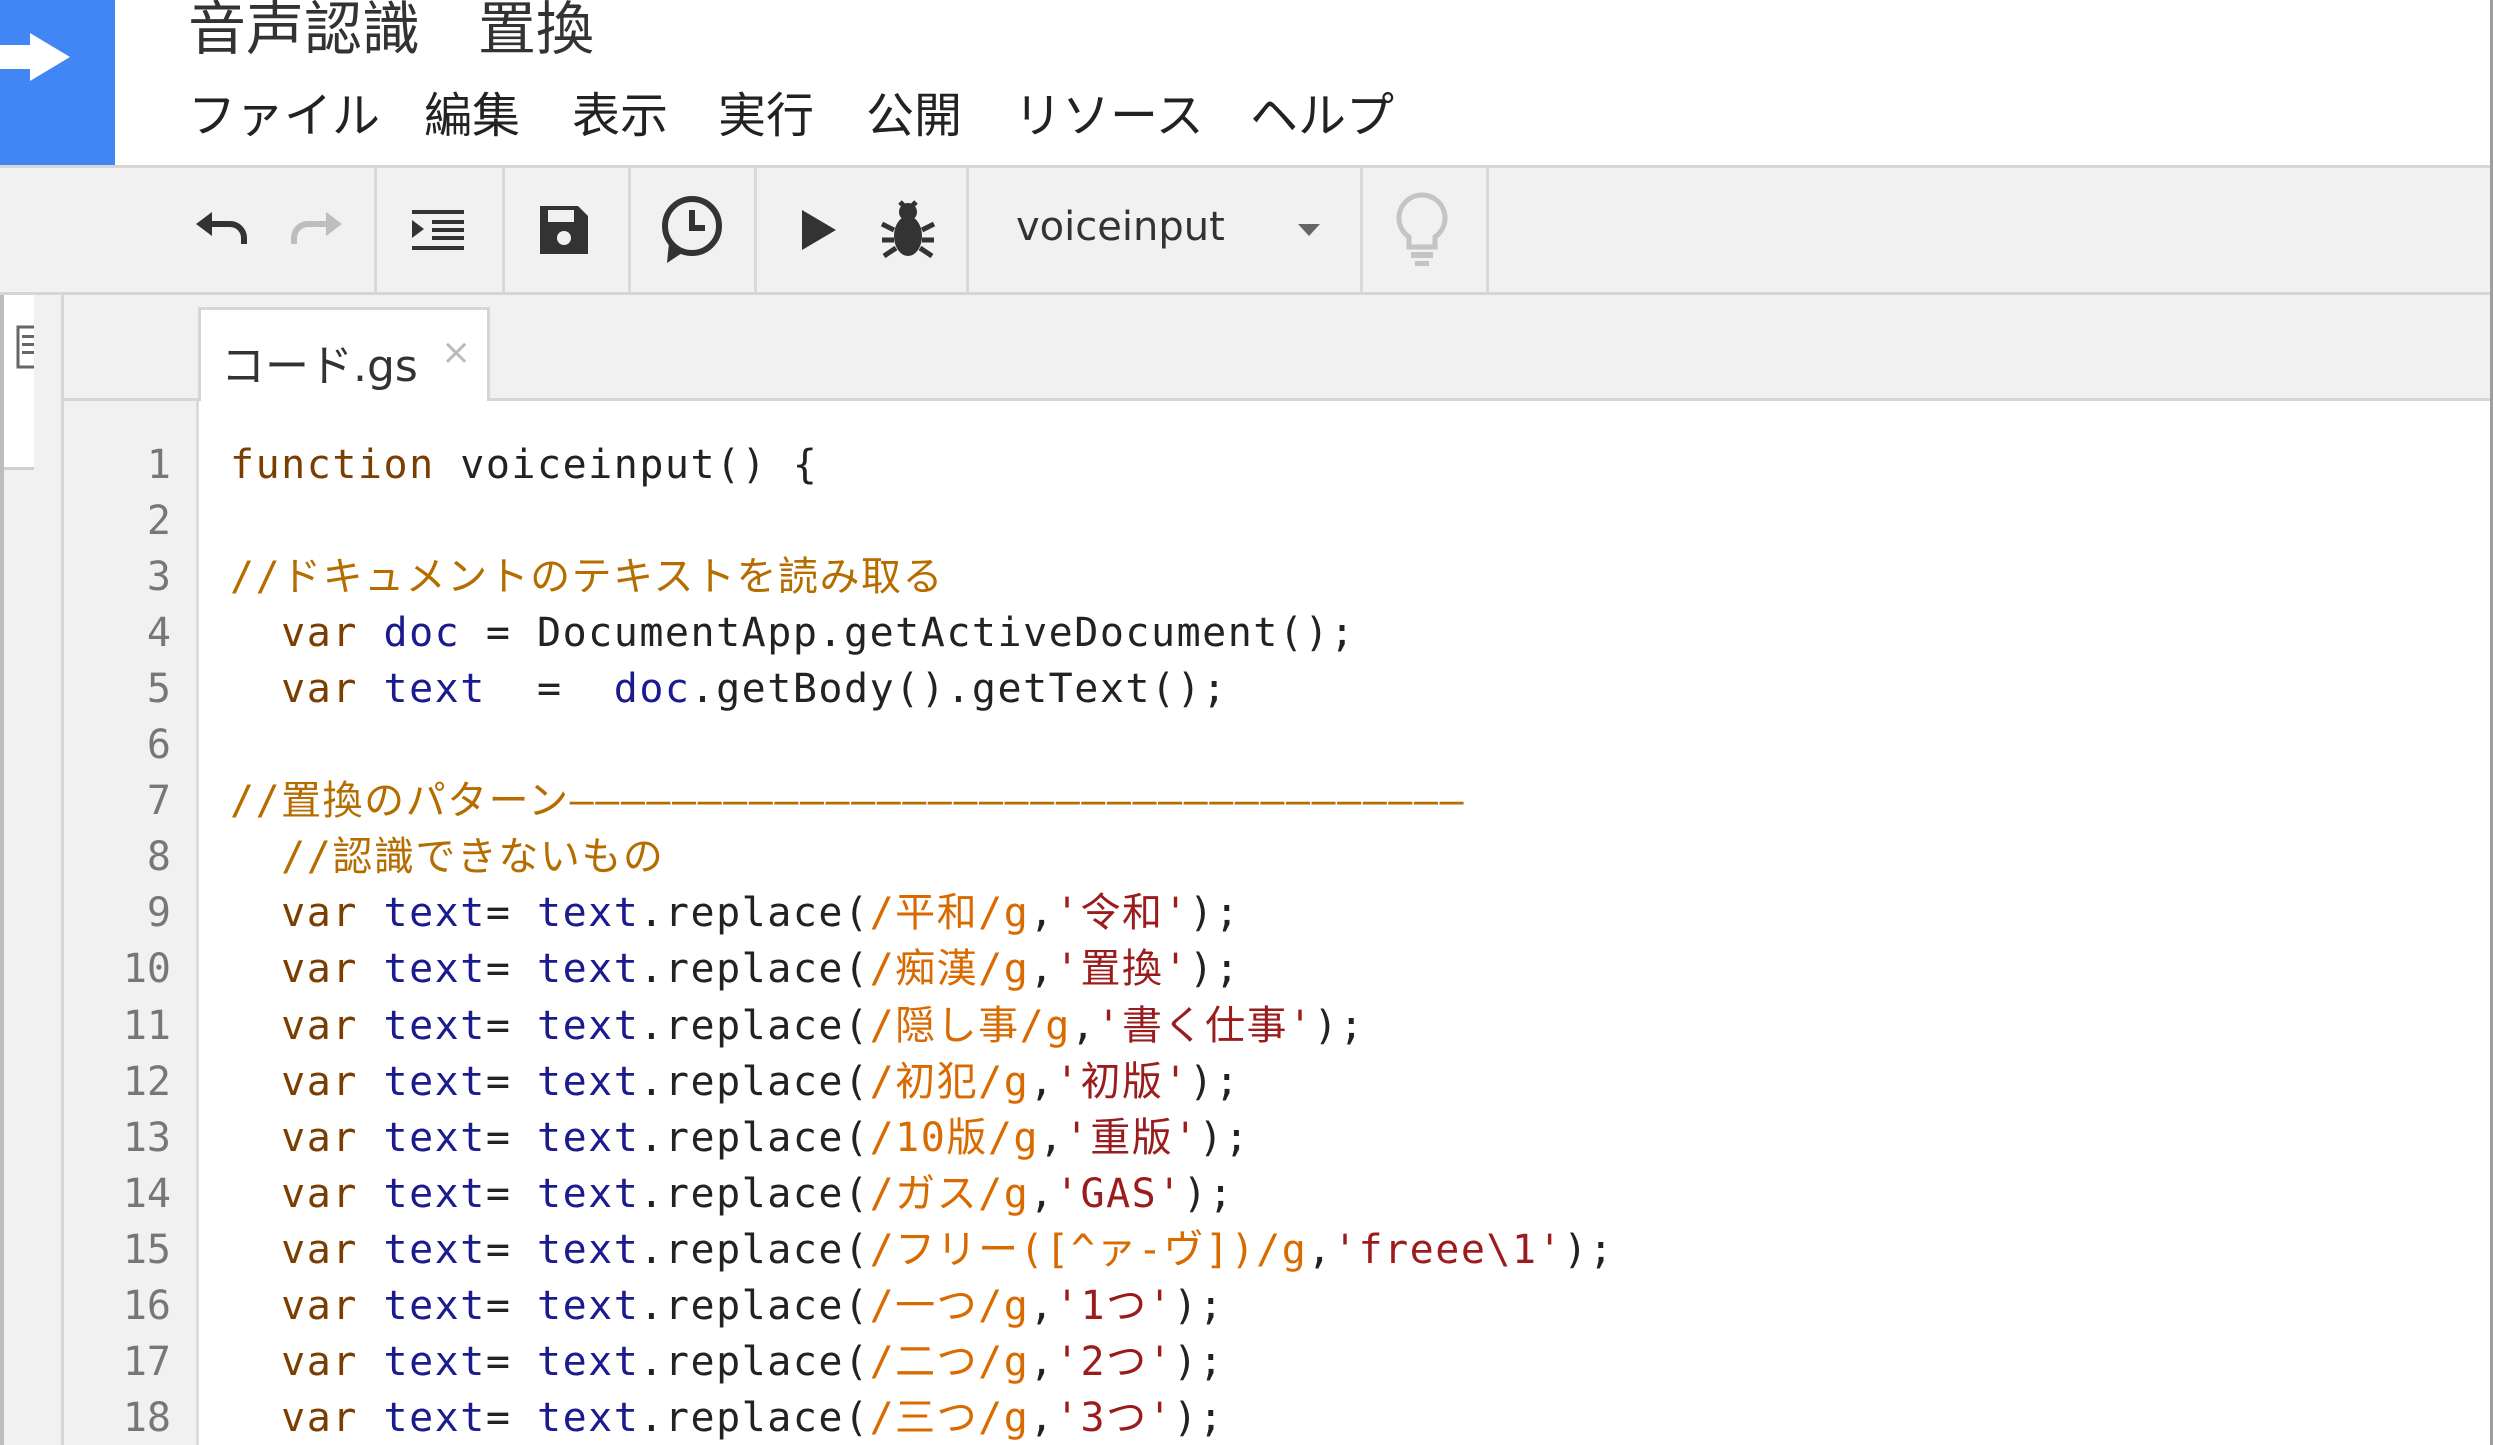 The height and width of the screenshot is (1445, 2493). I want to click on save-button, so click(564, 230).